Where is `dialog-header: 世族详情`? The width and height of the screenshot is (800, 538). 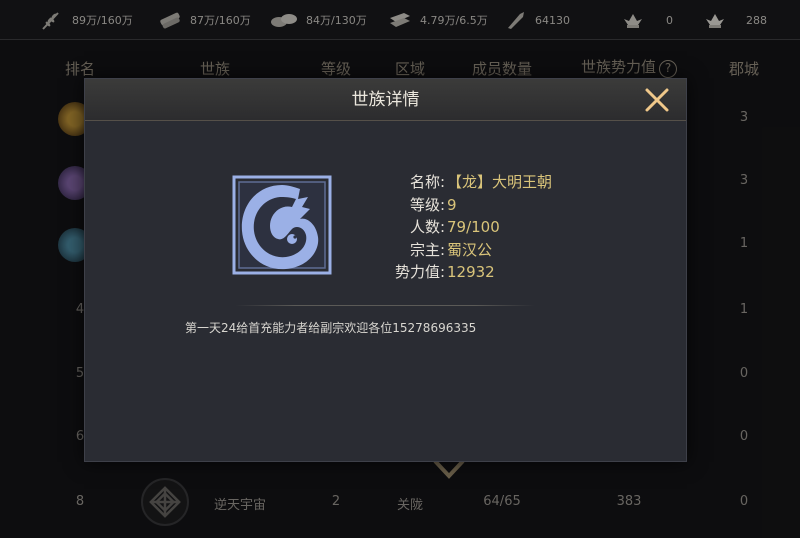 dialog-header: 世族详情 is located at coordinates (385, 100).